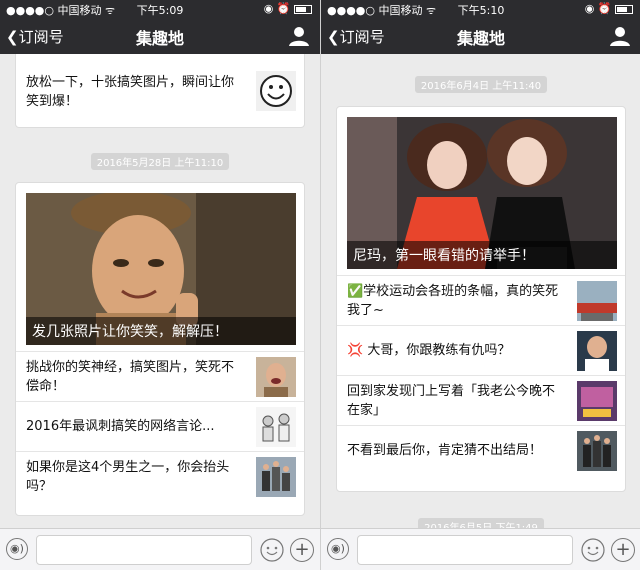 This screenshot has height=570, width=640. I want to click on list-item: 💢 大哥，你跟教练有仇吗？, so click(481, 350).